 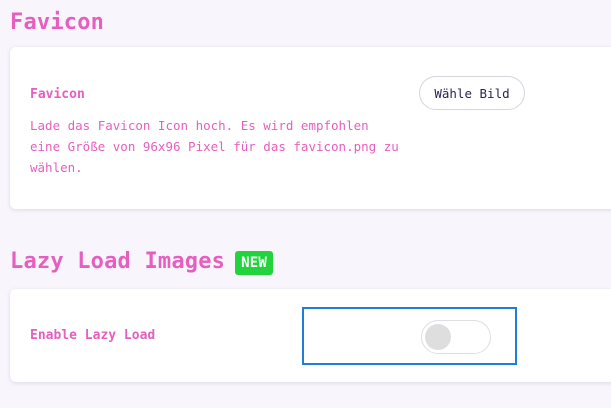 What do you see at coordinates (438, 337) in the screenshot?
I see `toggle-knob` at bounding box center [438, 337].